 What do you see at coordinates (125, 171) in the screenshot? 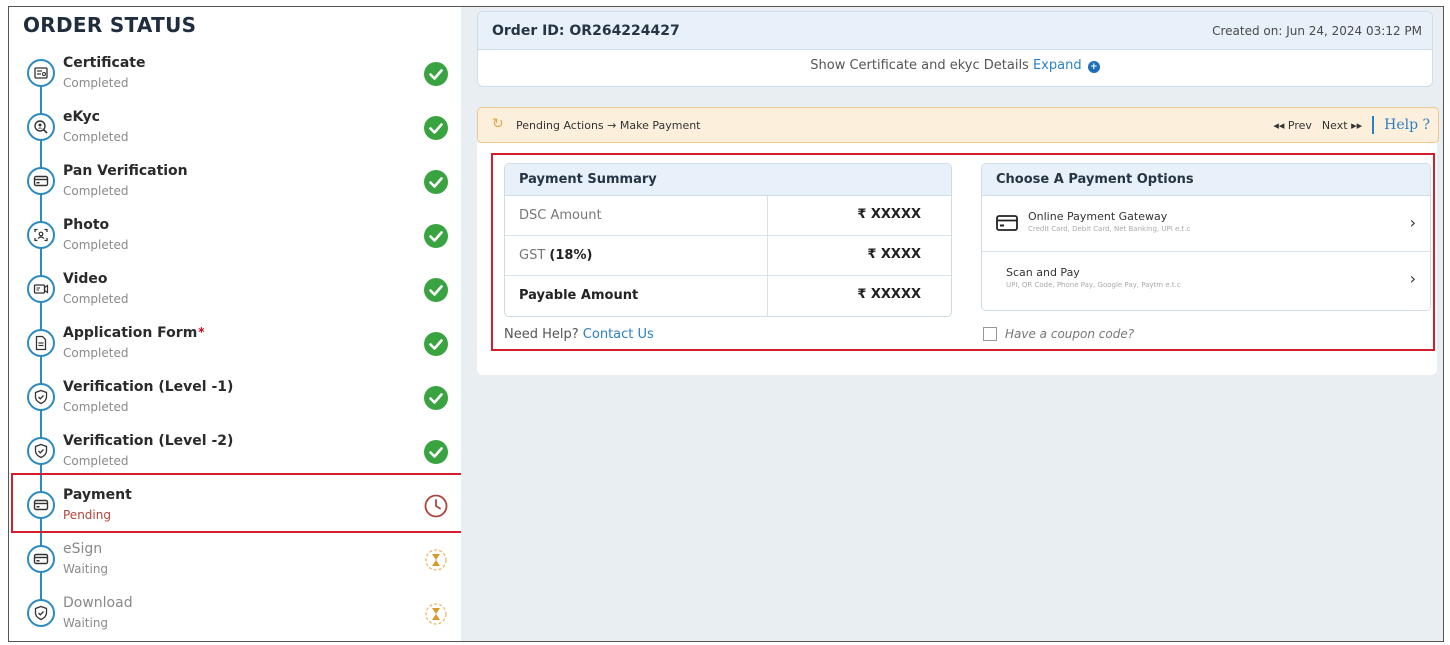
I see `step-name: Pan Verification` at bounding box center [125, 171].